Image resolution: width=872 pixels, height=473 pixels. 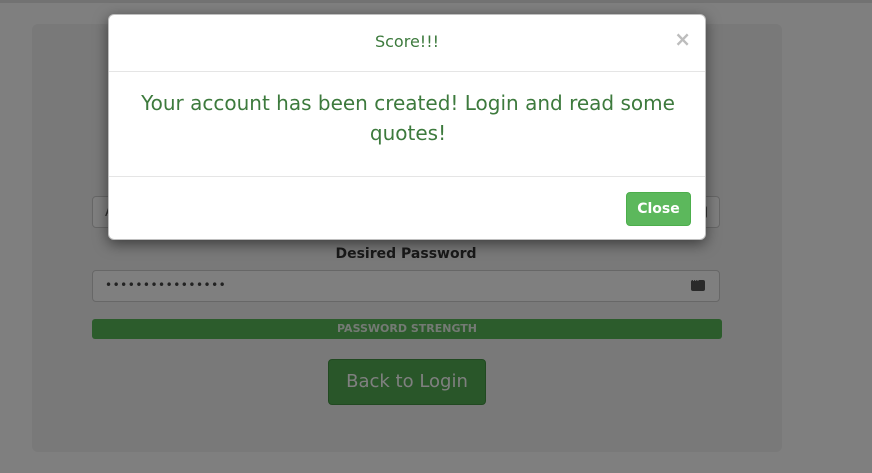 I want to click on close-button: Close, so click(x=658, y=209).